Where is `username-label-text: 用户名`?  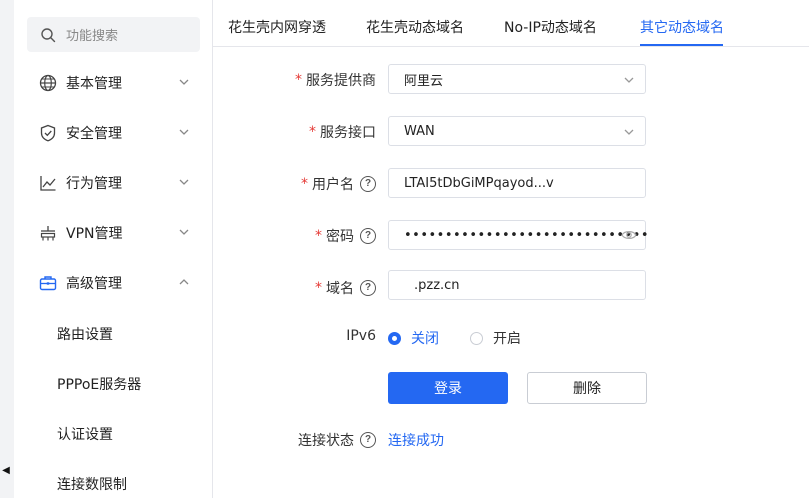
username-label-text: 用户名 is located at coordinates (333, 185).